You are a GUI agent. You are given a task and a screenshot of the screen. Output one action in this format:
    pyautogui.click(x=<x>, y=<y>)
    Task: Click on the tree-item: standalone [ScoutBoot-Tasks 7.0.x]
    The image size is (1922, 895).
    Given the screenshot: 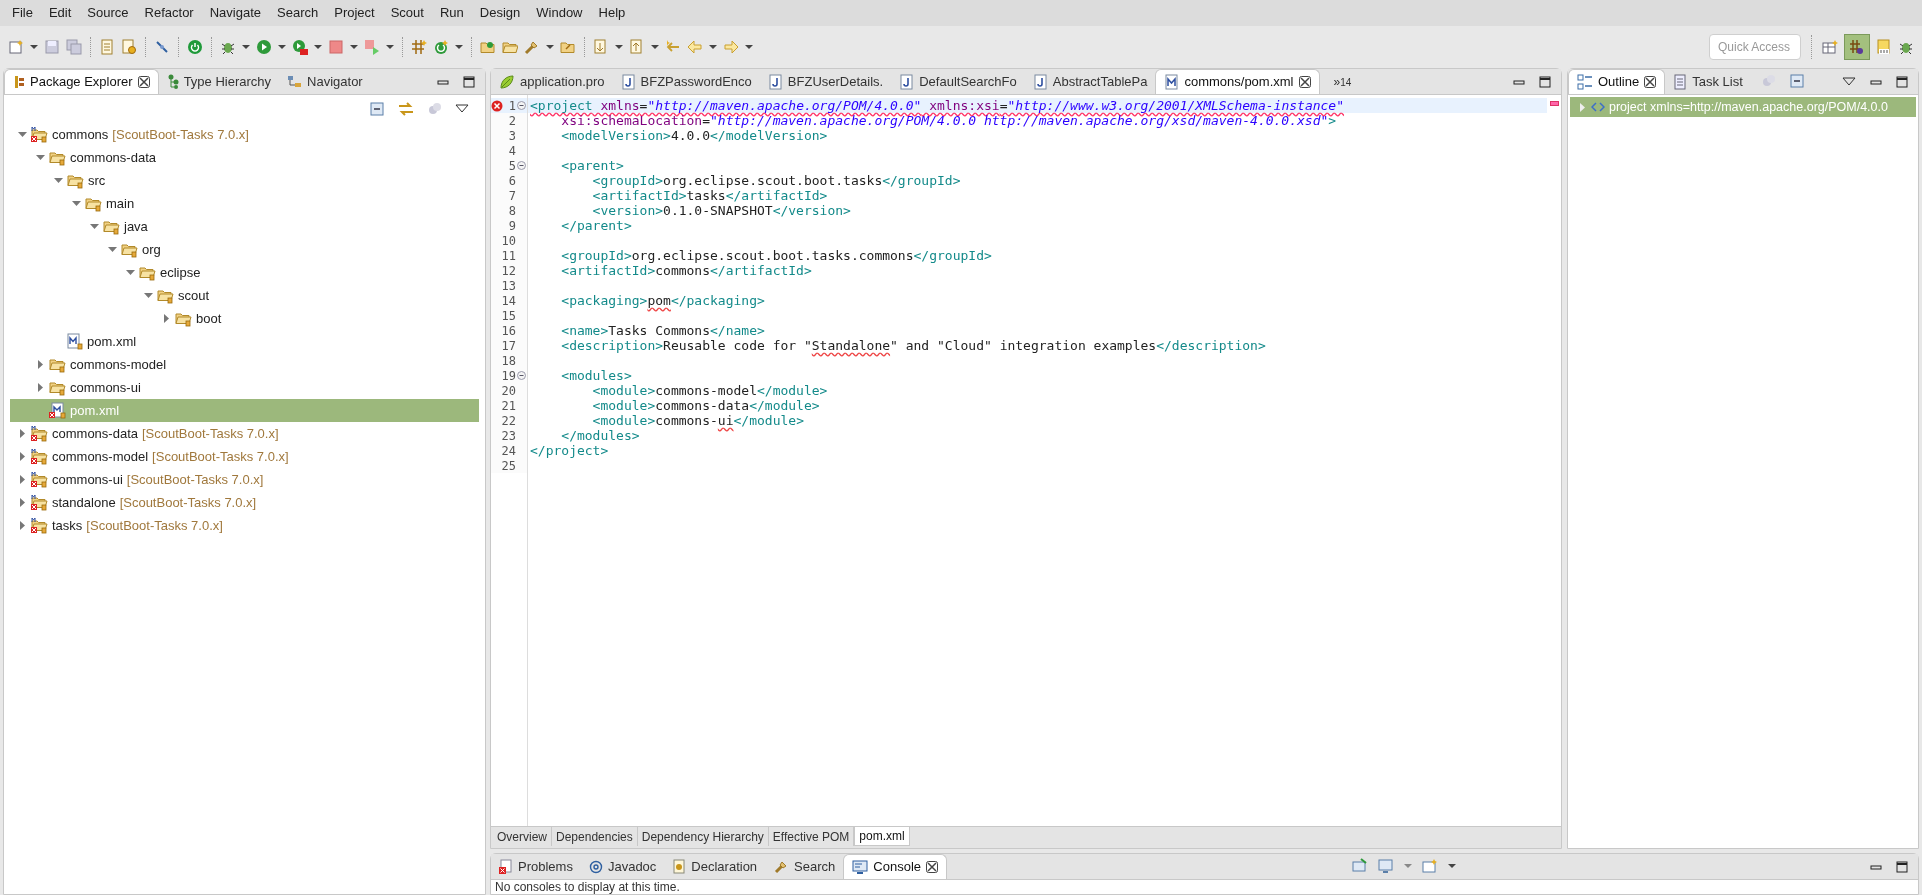 What is the action you would take?
    pyautogui.click(x=244, y=502)
    